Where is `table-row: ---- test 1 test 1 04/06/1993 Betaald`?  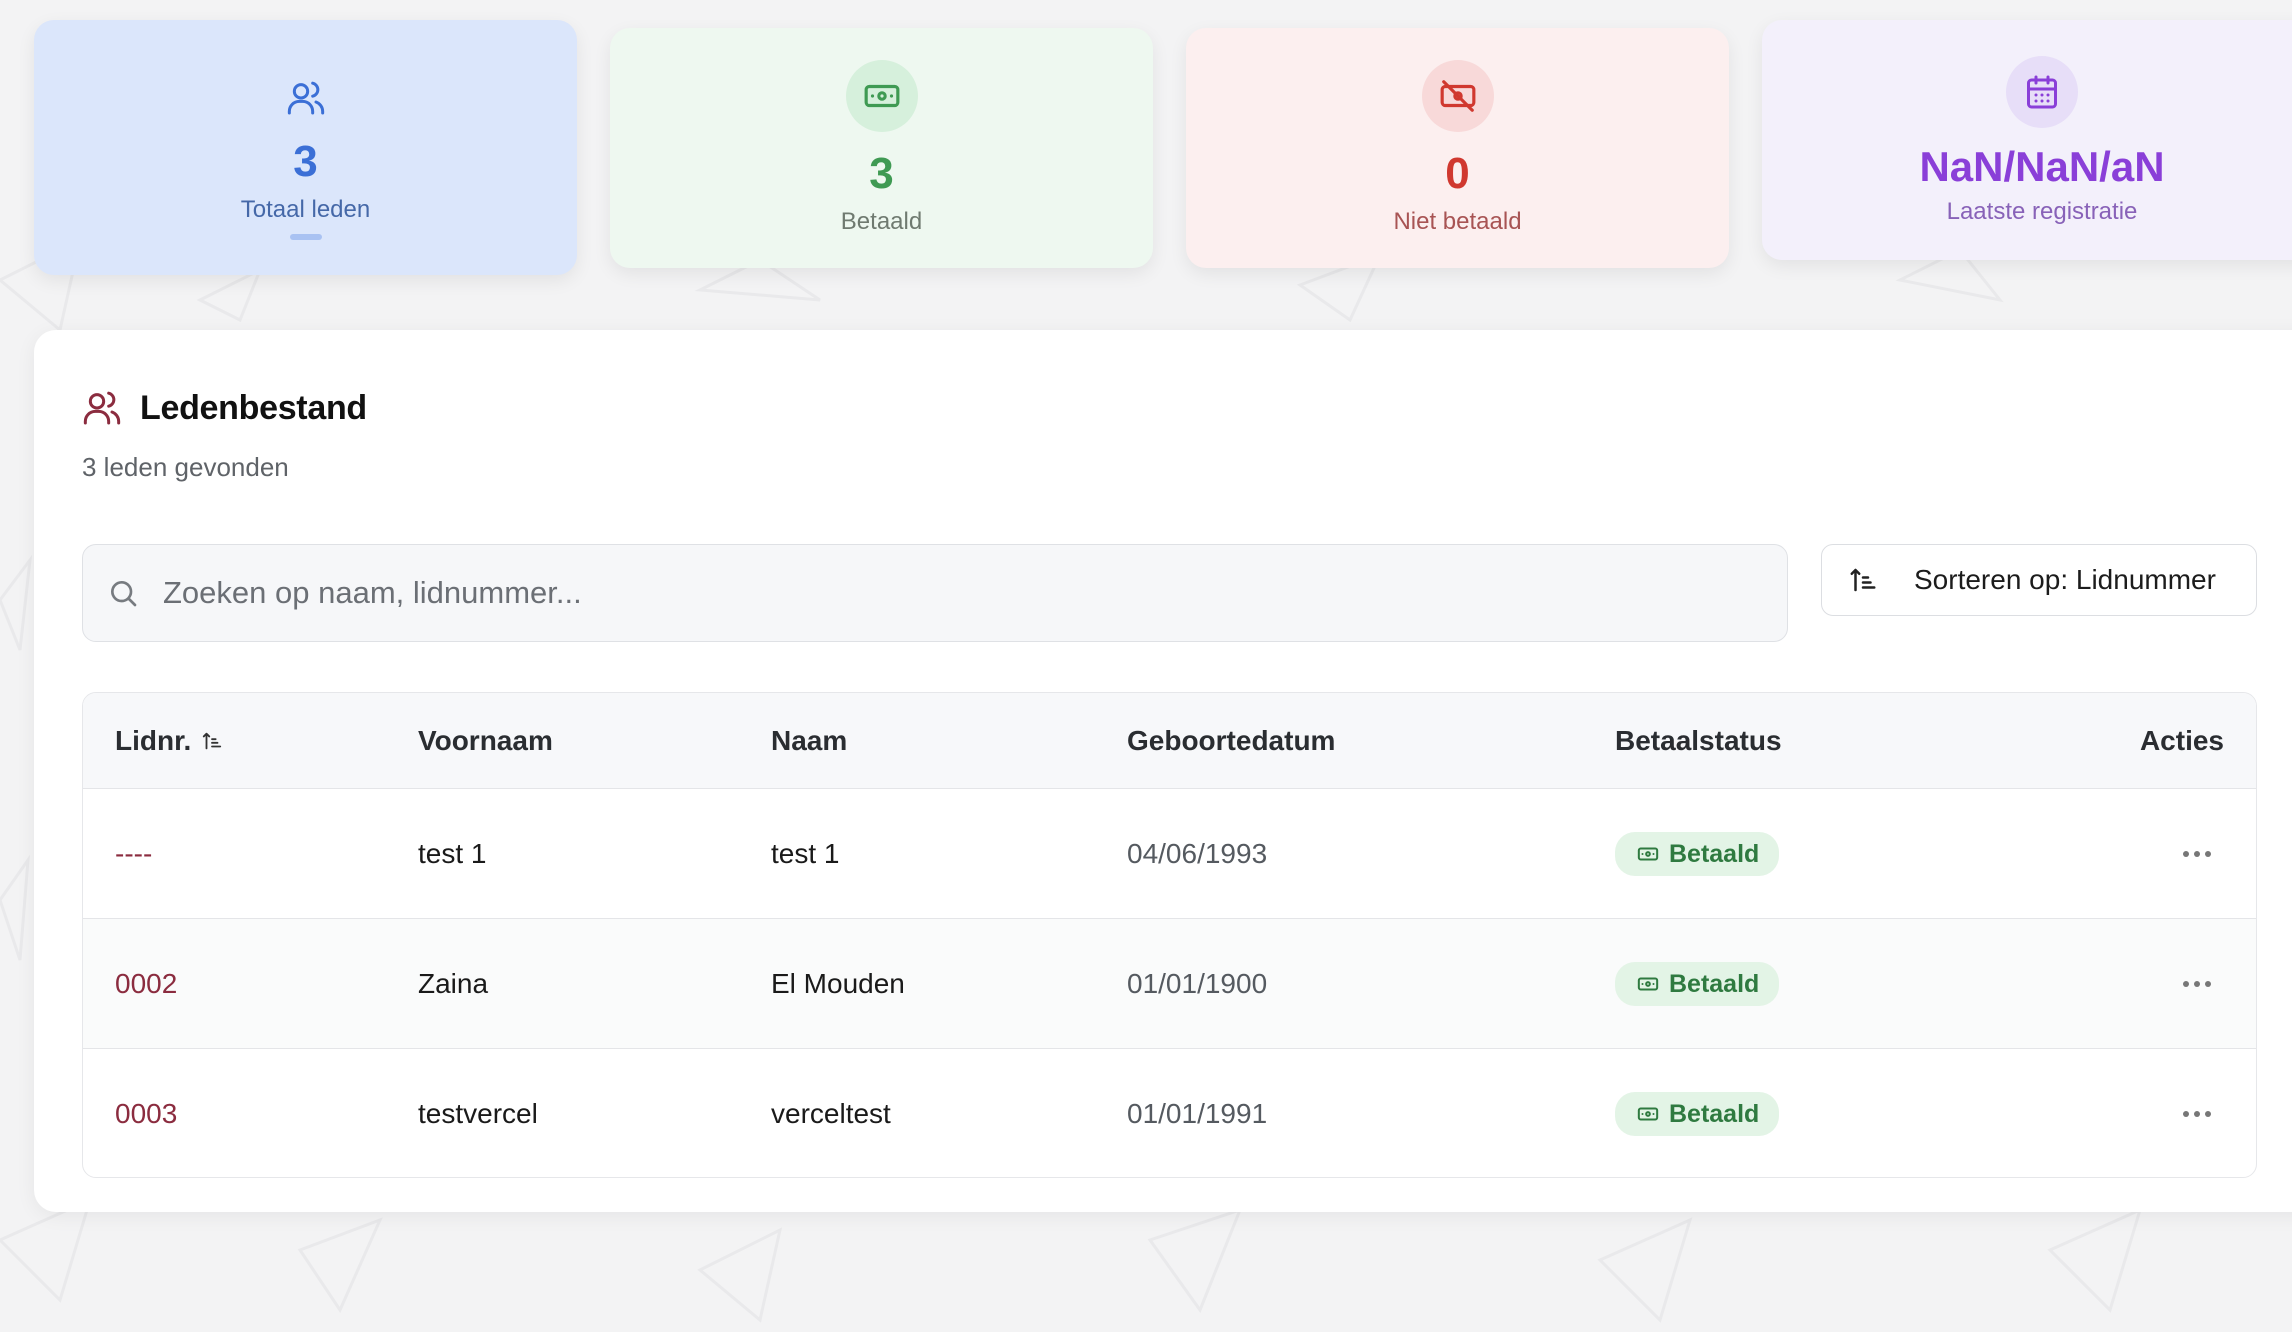 table-row: ---- test 1 test 1 04/06/1993 Betaald is located at coordinates (1169, 854).